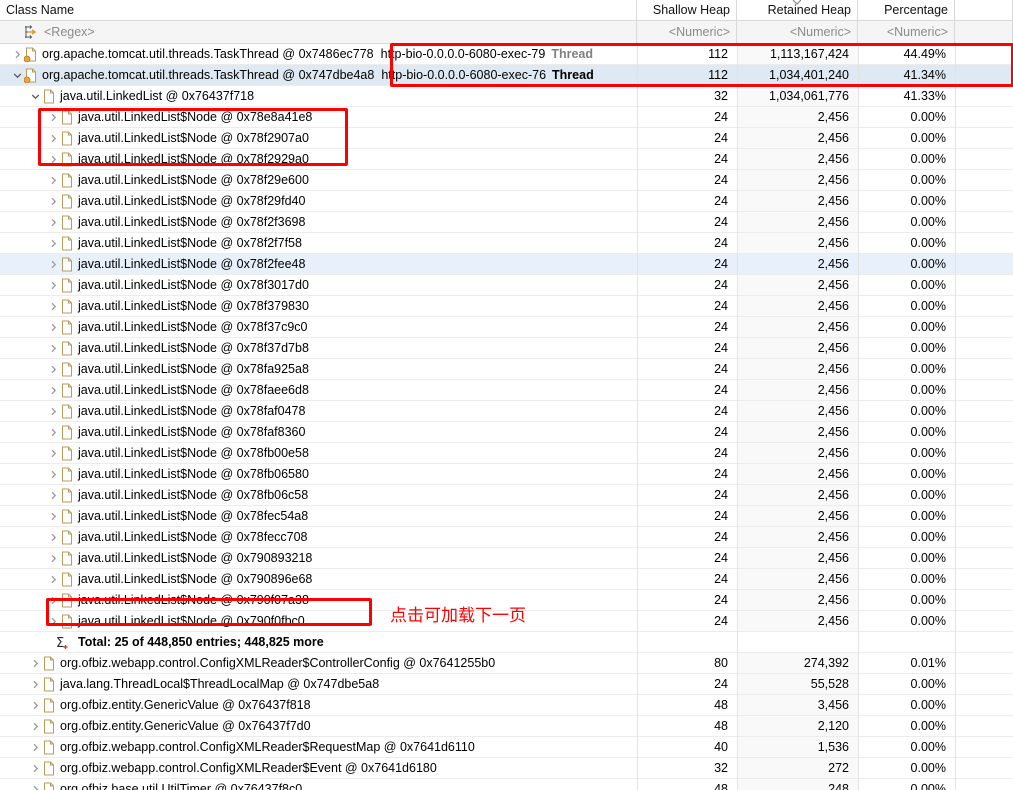 The image size is (1013, 790). What do you see at coordinates (318, 411) in the screenshot?
I see `cell-class-name: java.util.LinkedList$Node @ 0x78faf0478` at bounding box center [318, 411].